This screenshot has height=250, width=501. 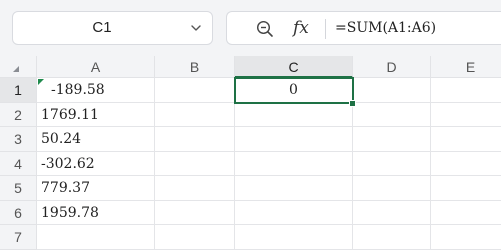 I want to click on error-indicator-icon, so click(x=41, y=82).